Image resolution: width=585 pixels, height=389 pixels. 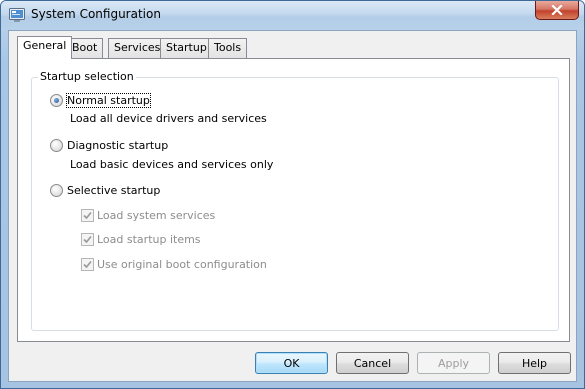 I want to click on system-configuration-icon, so click(x=17, y=15).